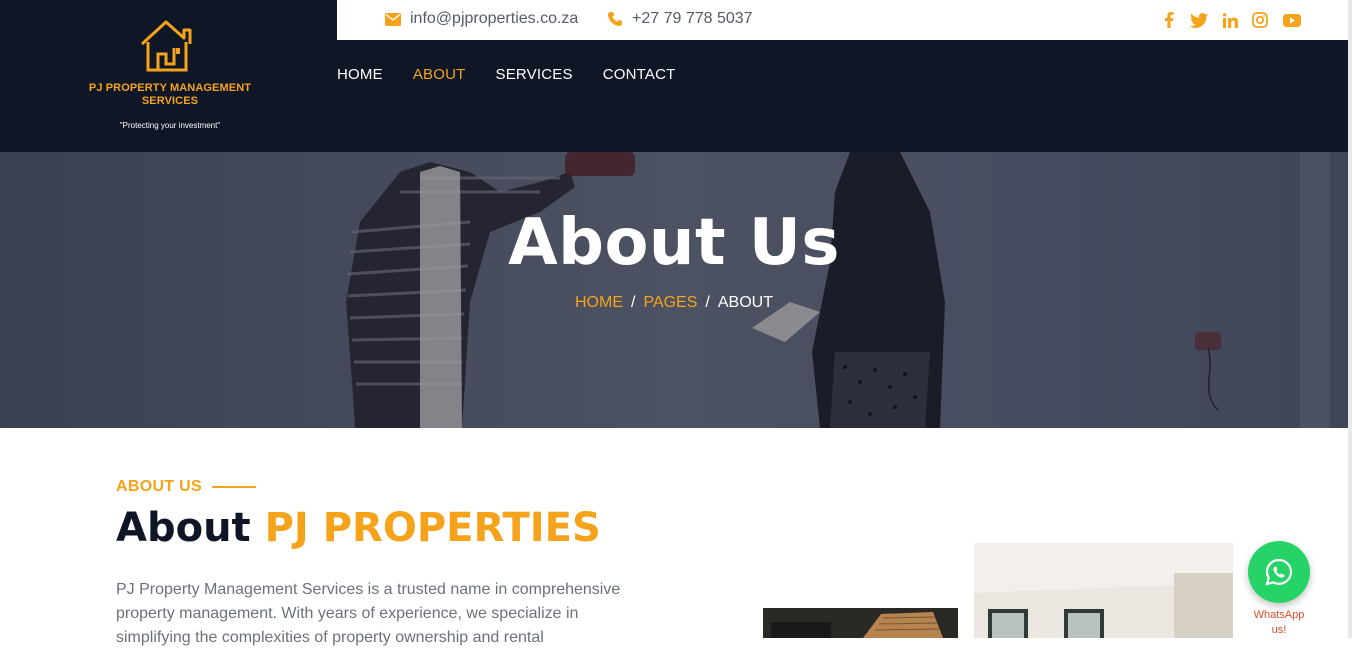 The height and width of the screenshot is (650, 1352). What do you see at coordinates (615, 19) in the screenshot?
I see `phone-icon` at bounding box center [615, 19].